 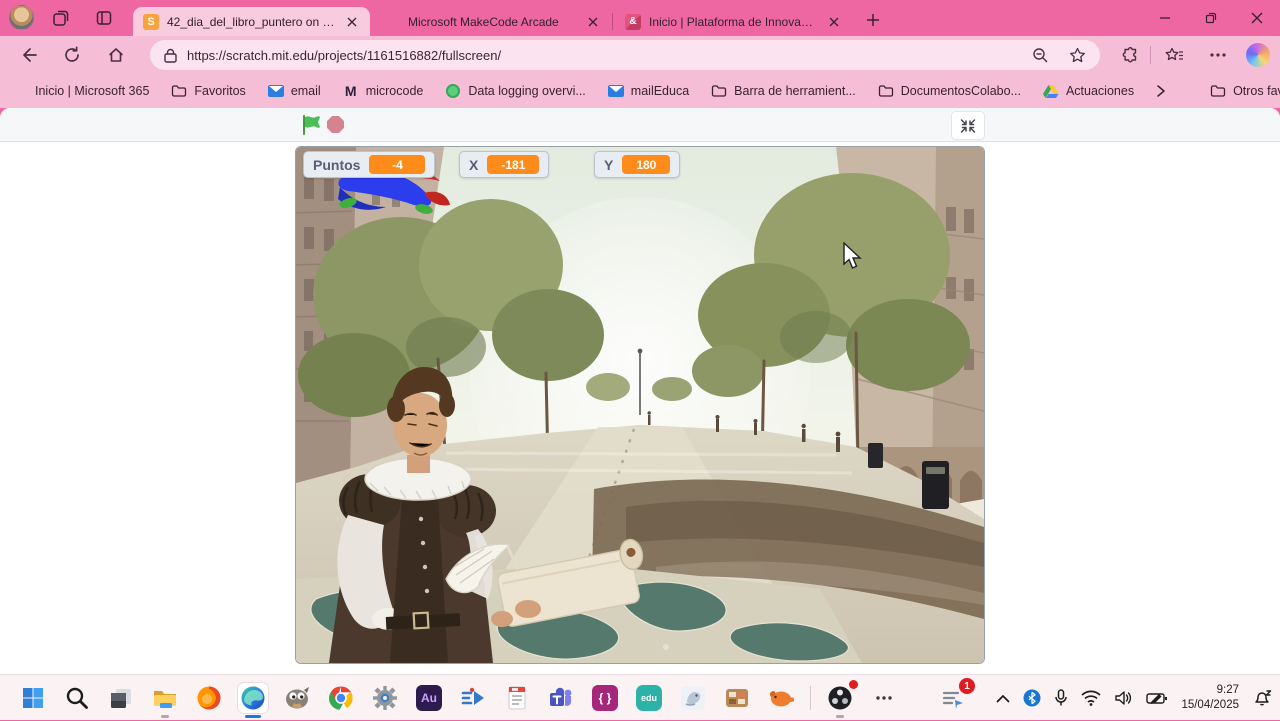 I want to click on minimize-button, so click(x=1165, y=18).